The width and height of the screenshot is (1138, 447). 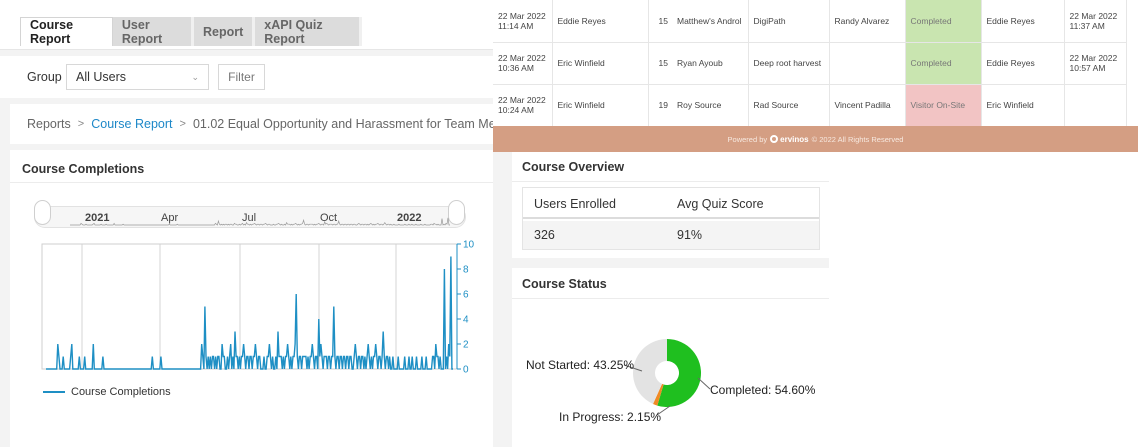 What do you see at coordinates (610, 417) in the screenshot?
I see `pie-label-in-progress: In Progress: 2.15%` at bounding box center [610, 417].